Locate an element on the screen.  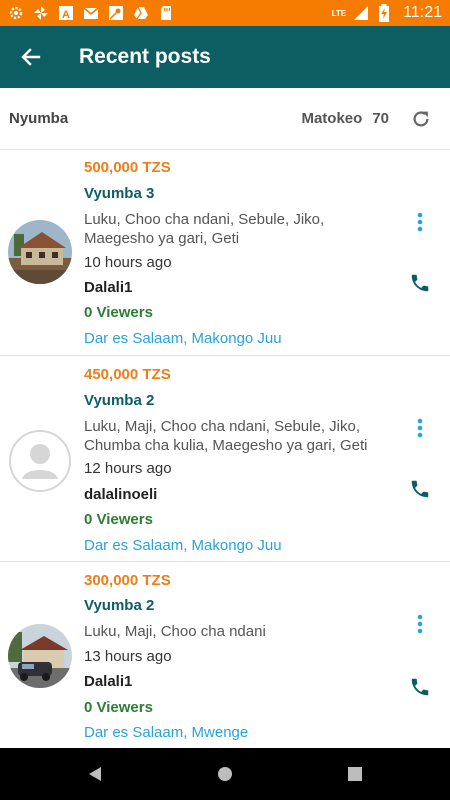
post-price: 450,000 TZS is located at coordinates (127, 374).